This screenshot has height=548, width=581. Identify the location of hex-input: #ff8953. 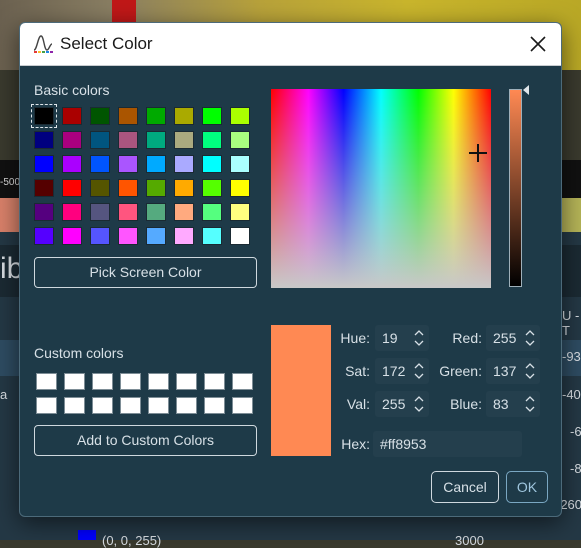
(447, 444).